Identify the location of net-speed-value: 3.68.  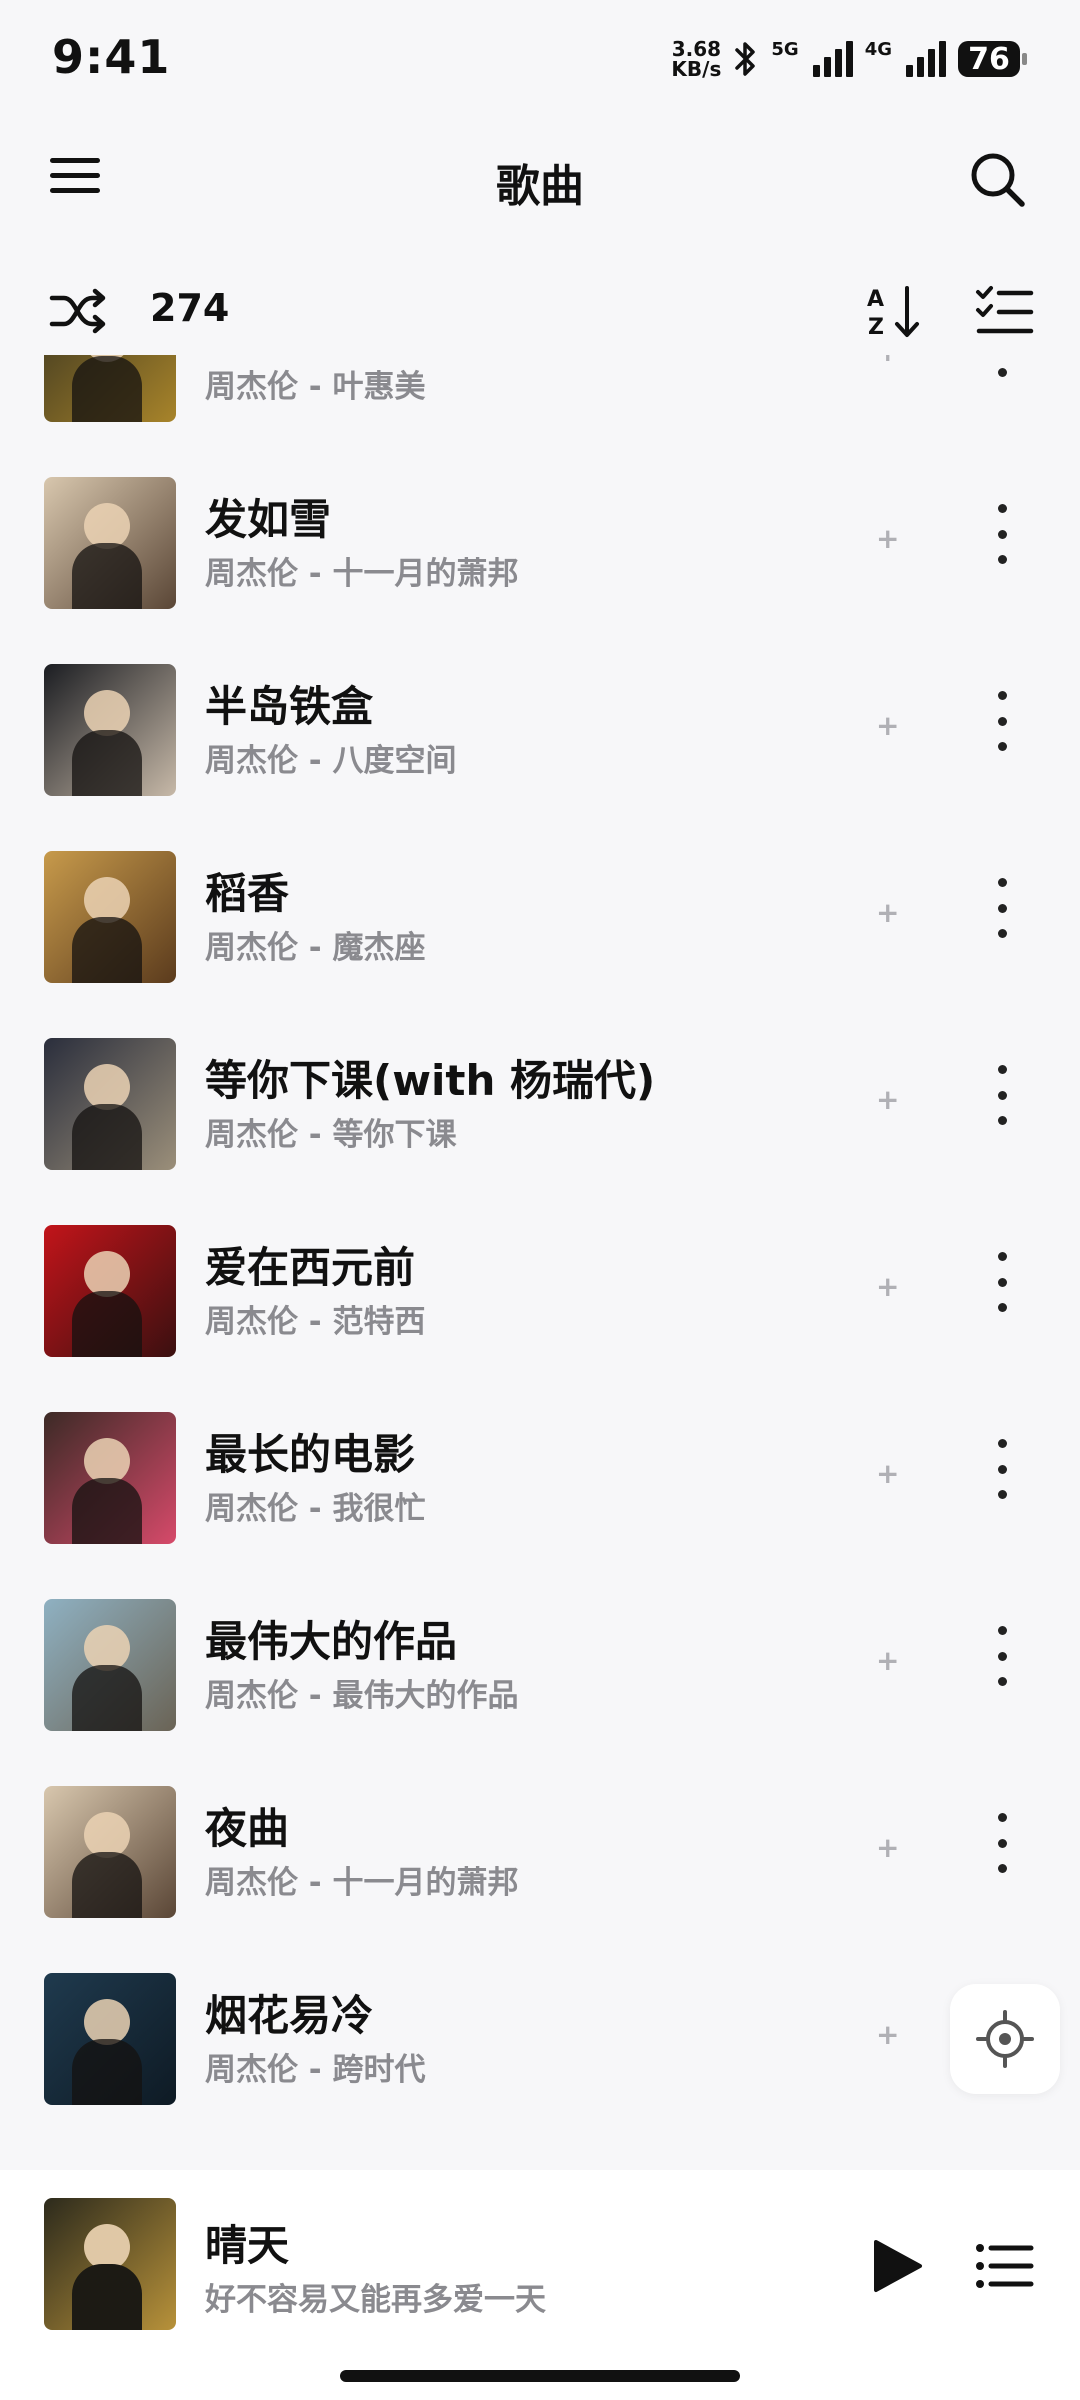
(696, 49).